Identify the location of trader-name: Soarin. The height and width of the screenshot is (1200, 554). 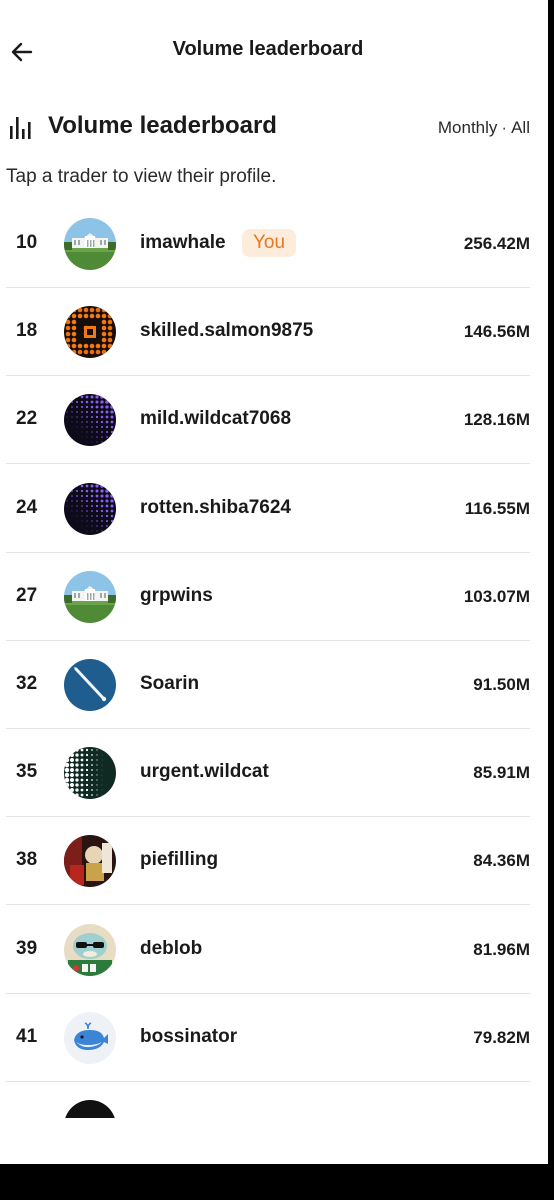
(170, 683).